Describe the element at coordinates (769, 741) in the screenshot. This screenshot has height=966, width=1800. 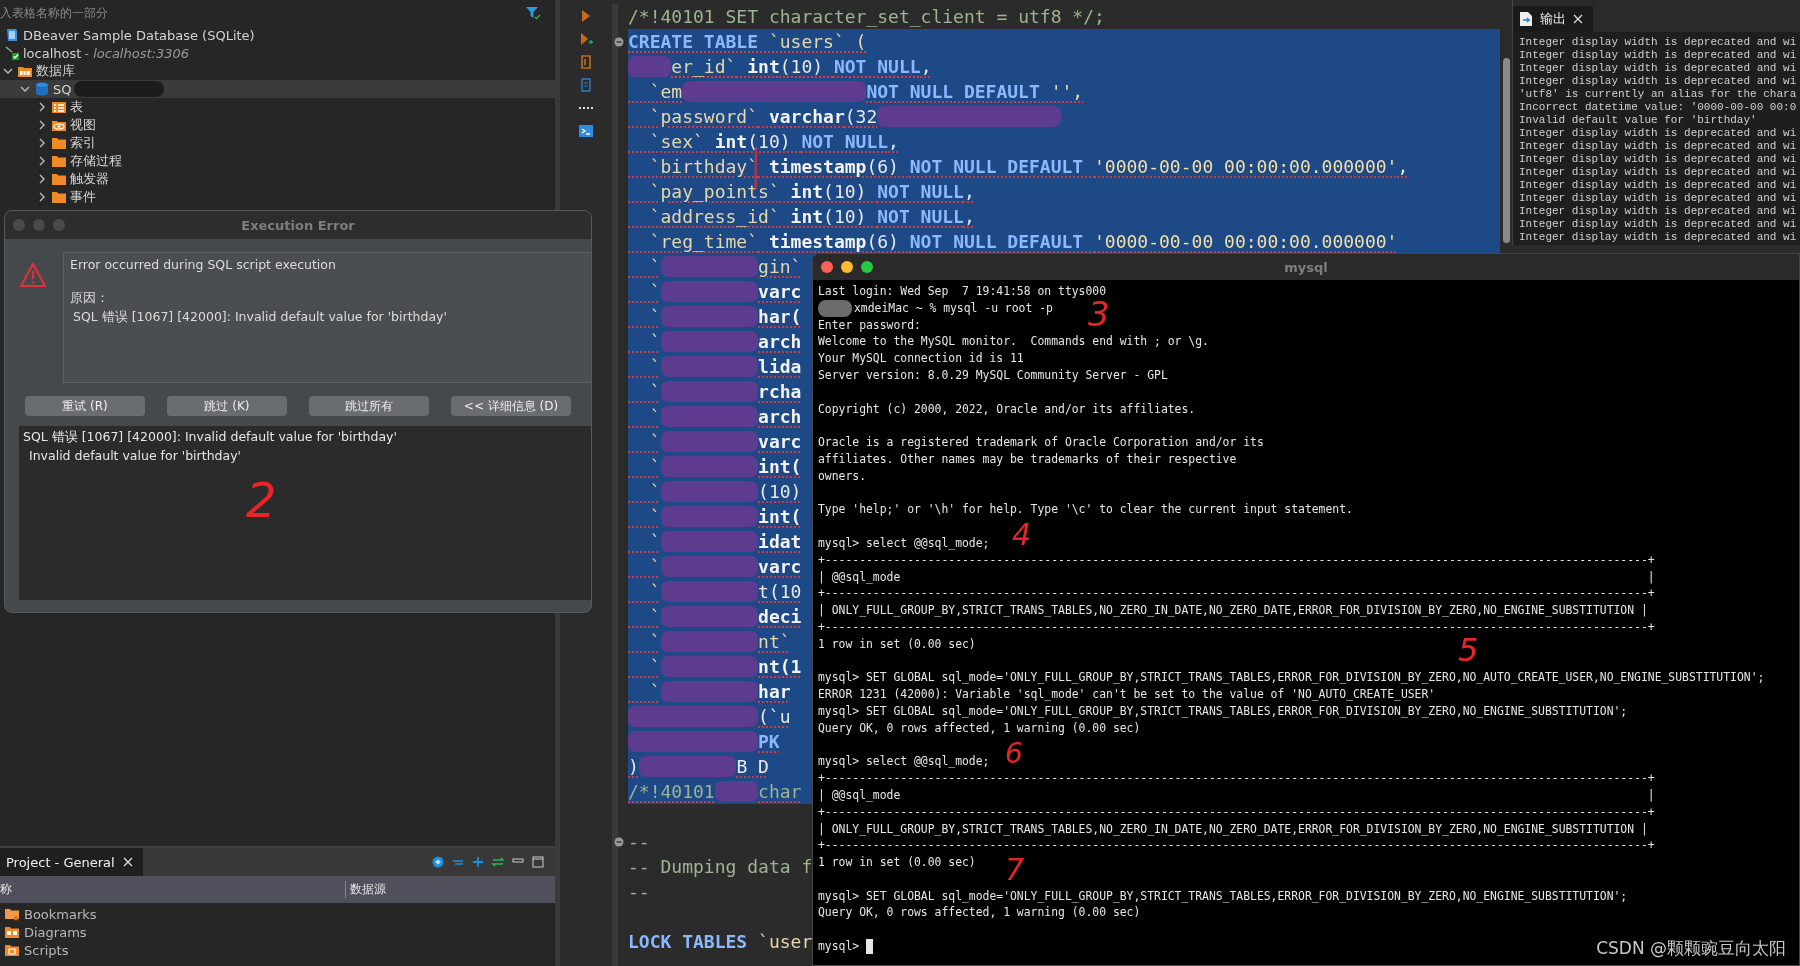
I see `code-text: PK` at that location.